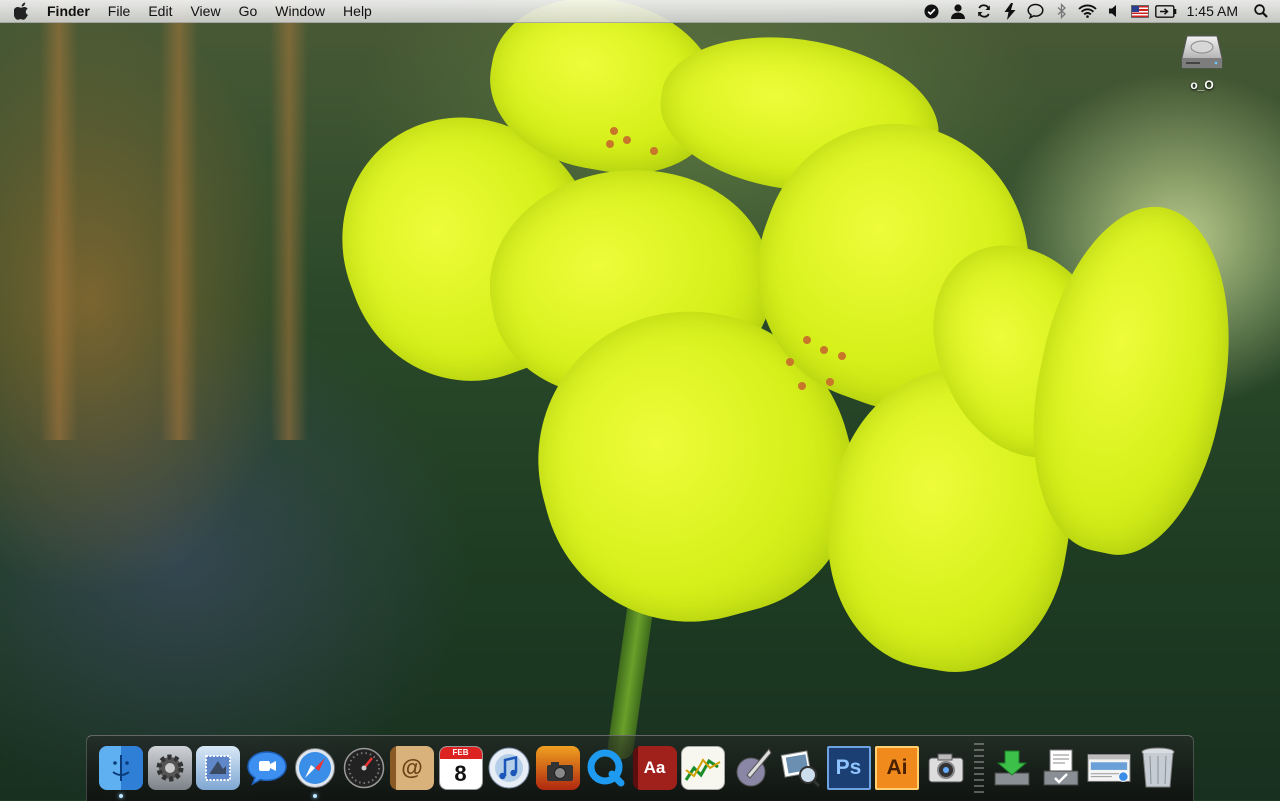  Describe the element at coordinates (300, 11) in the screenshot. I see `menu-window: Window` at that location.